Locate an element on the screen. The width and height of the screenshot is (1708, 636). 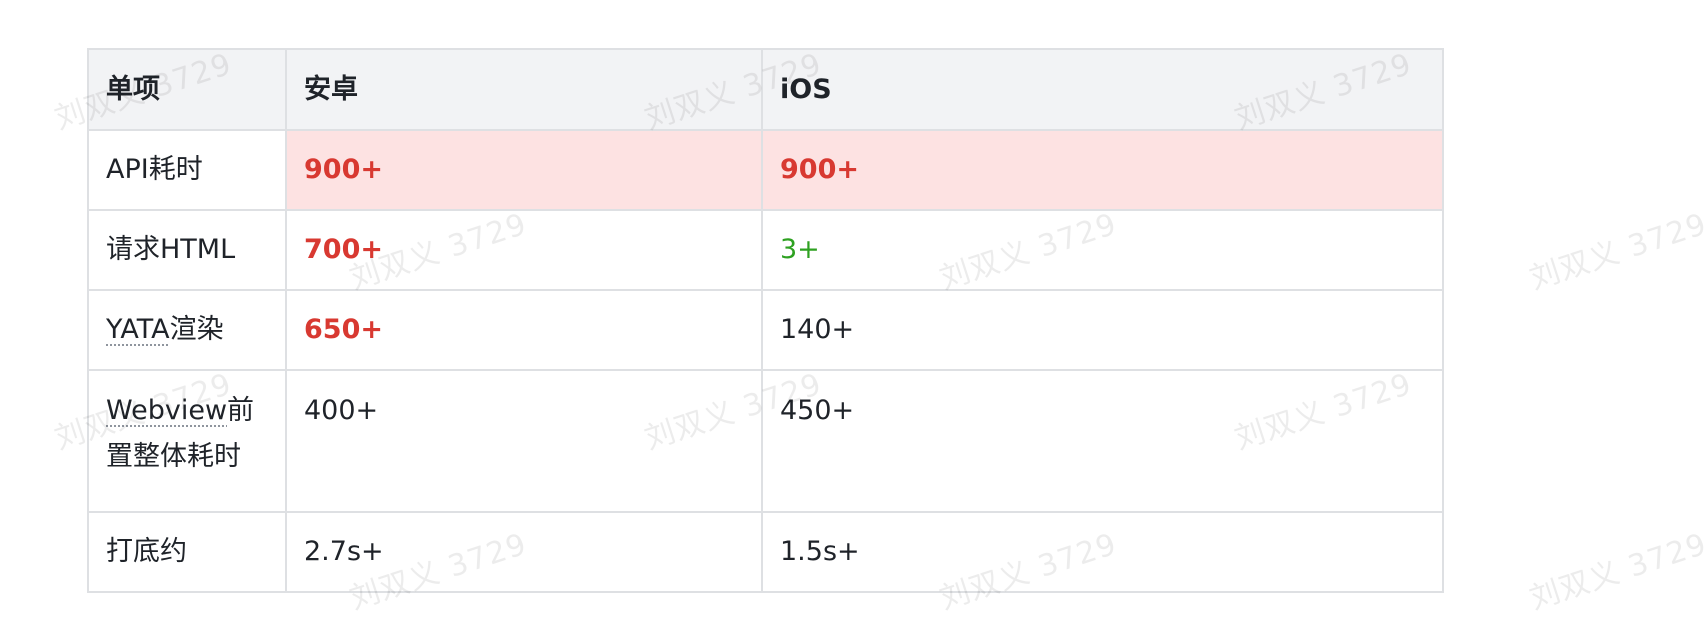
header-ios: iOS is located at coordinates (1102, 89).